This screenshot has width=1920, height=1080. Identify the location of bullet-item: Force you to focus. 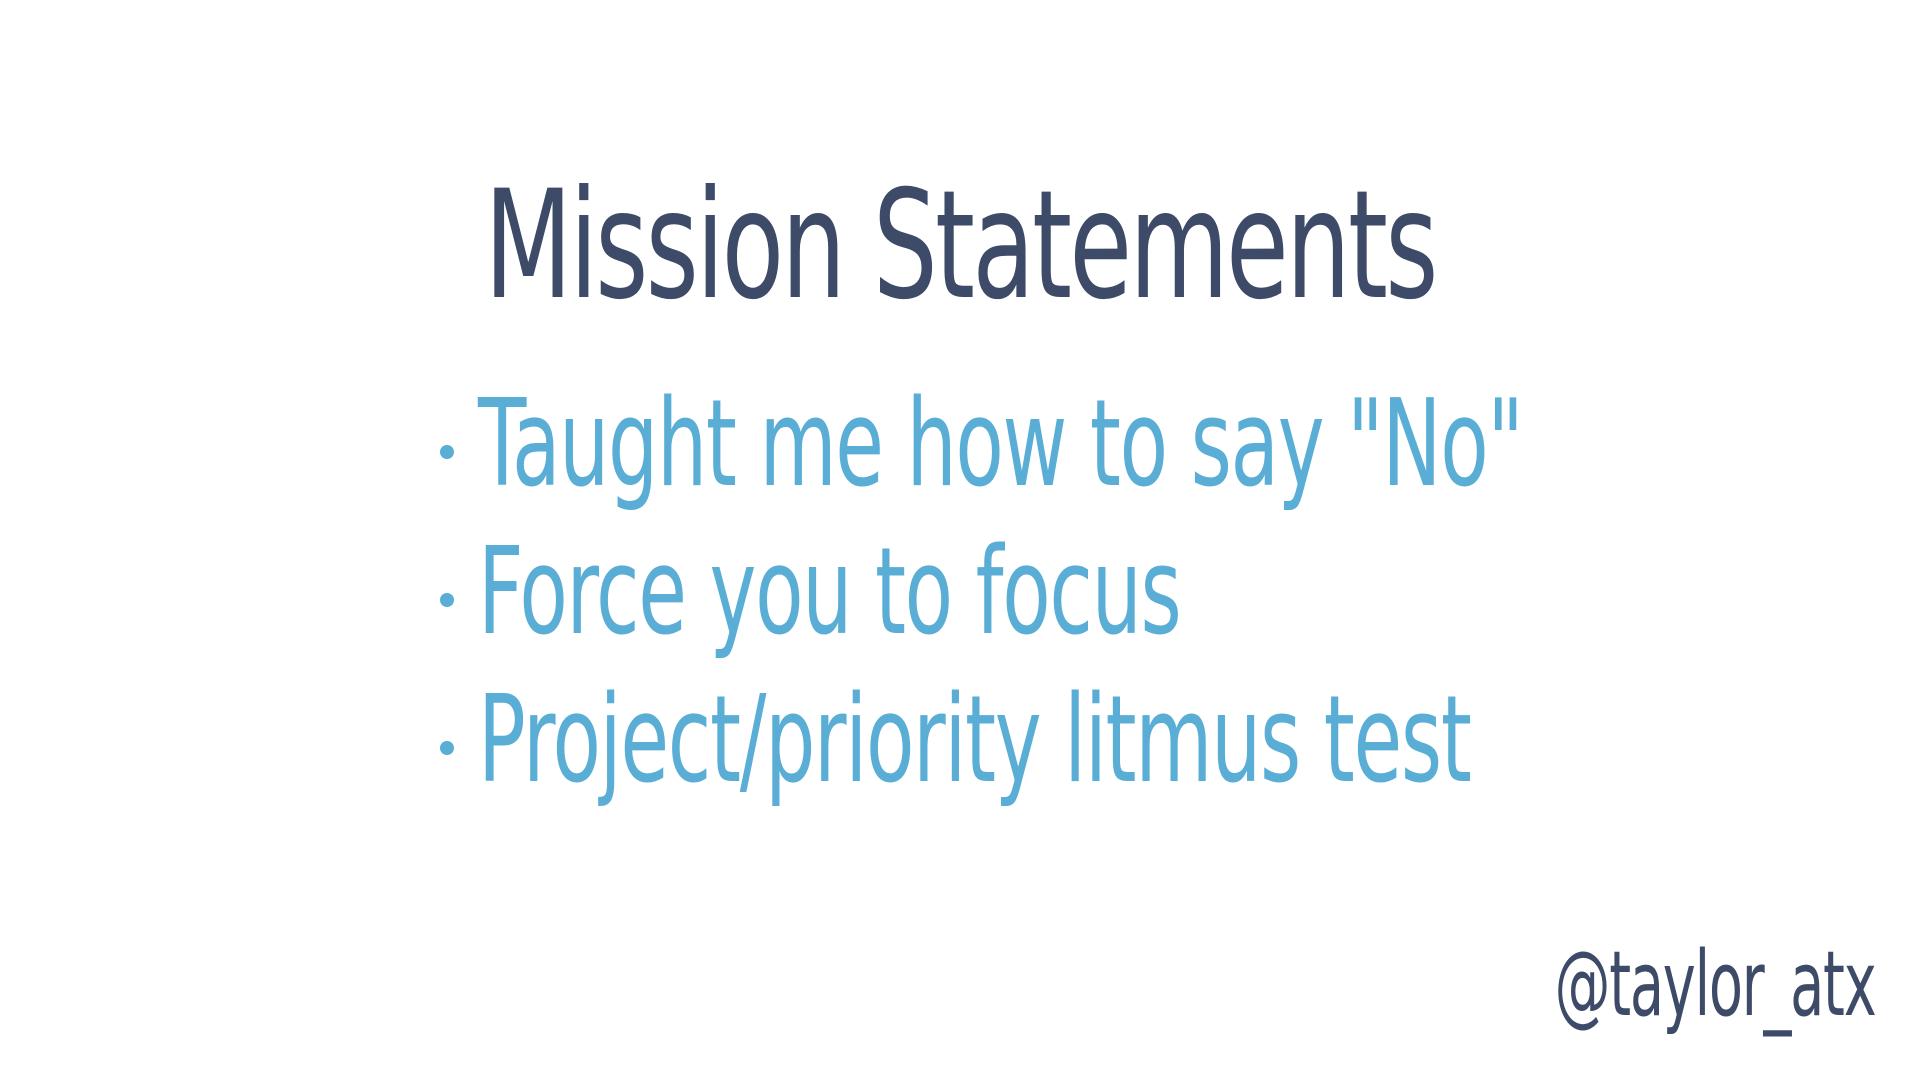
(1090, 607).